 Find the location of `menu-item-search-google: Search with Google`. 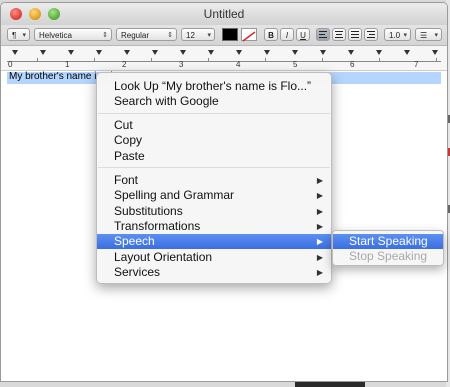

menu-item-search-google: Search with Google is located at coordinates (214, 101).